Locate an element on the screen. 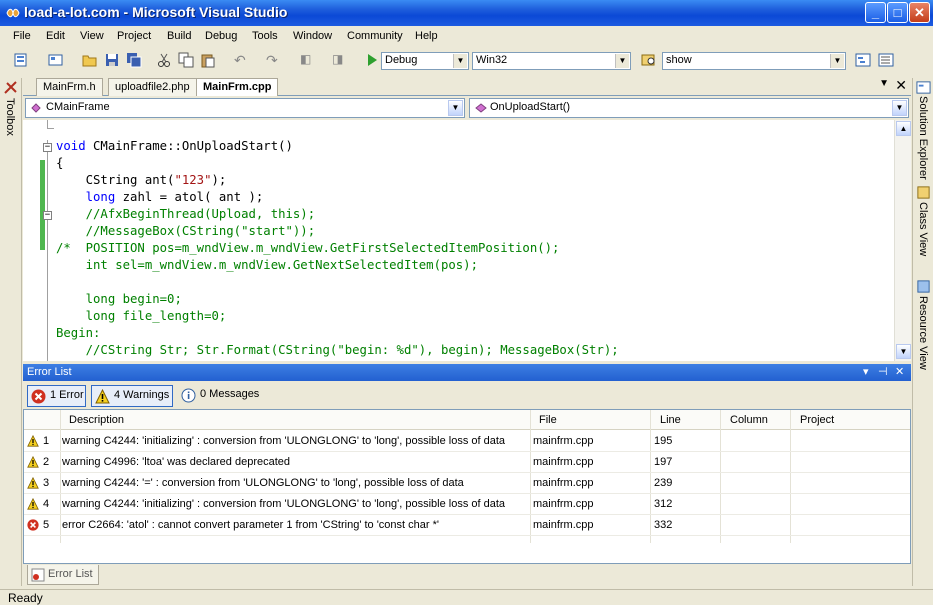 The image size is (933, 605). solution-explorer-icon is located at coordinates (863, 60).